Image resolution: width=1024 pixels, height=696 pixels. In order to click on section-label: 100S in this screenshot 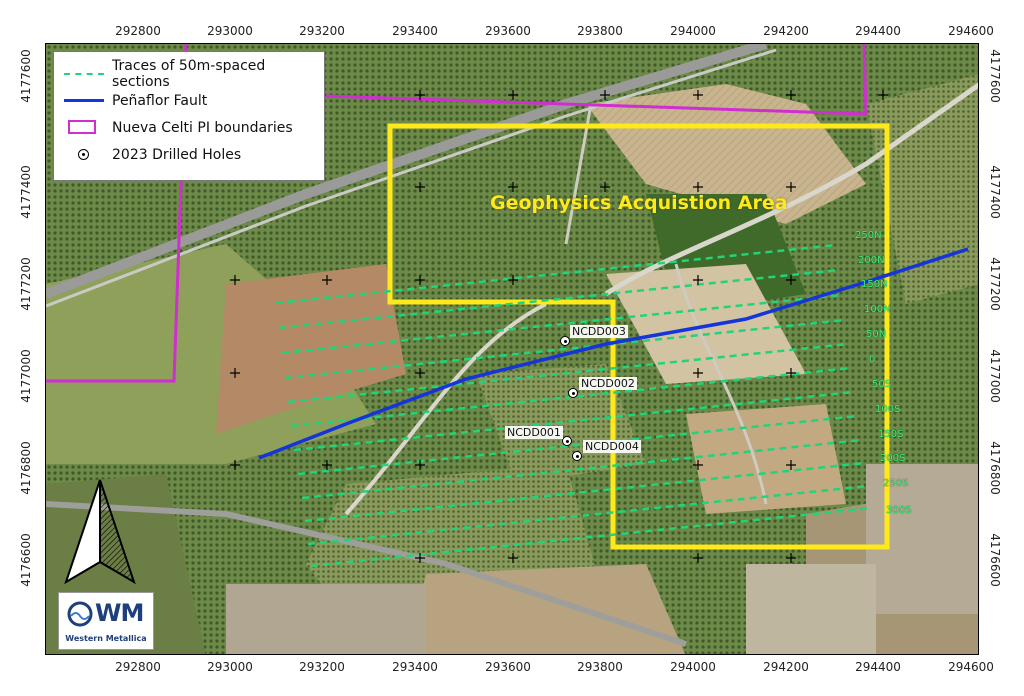, I will do `click(888, 409)`.